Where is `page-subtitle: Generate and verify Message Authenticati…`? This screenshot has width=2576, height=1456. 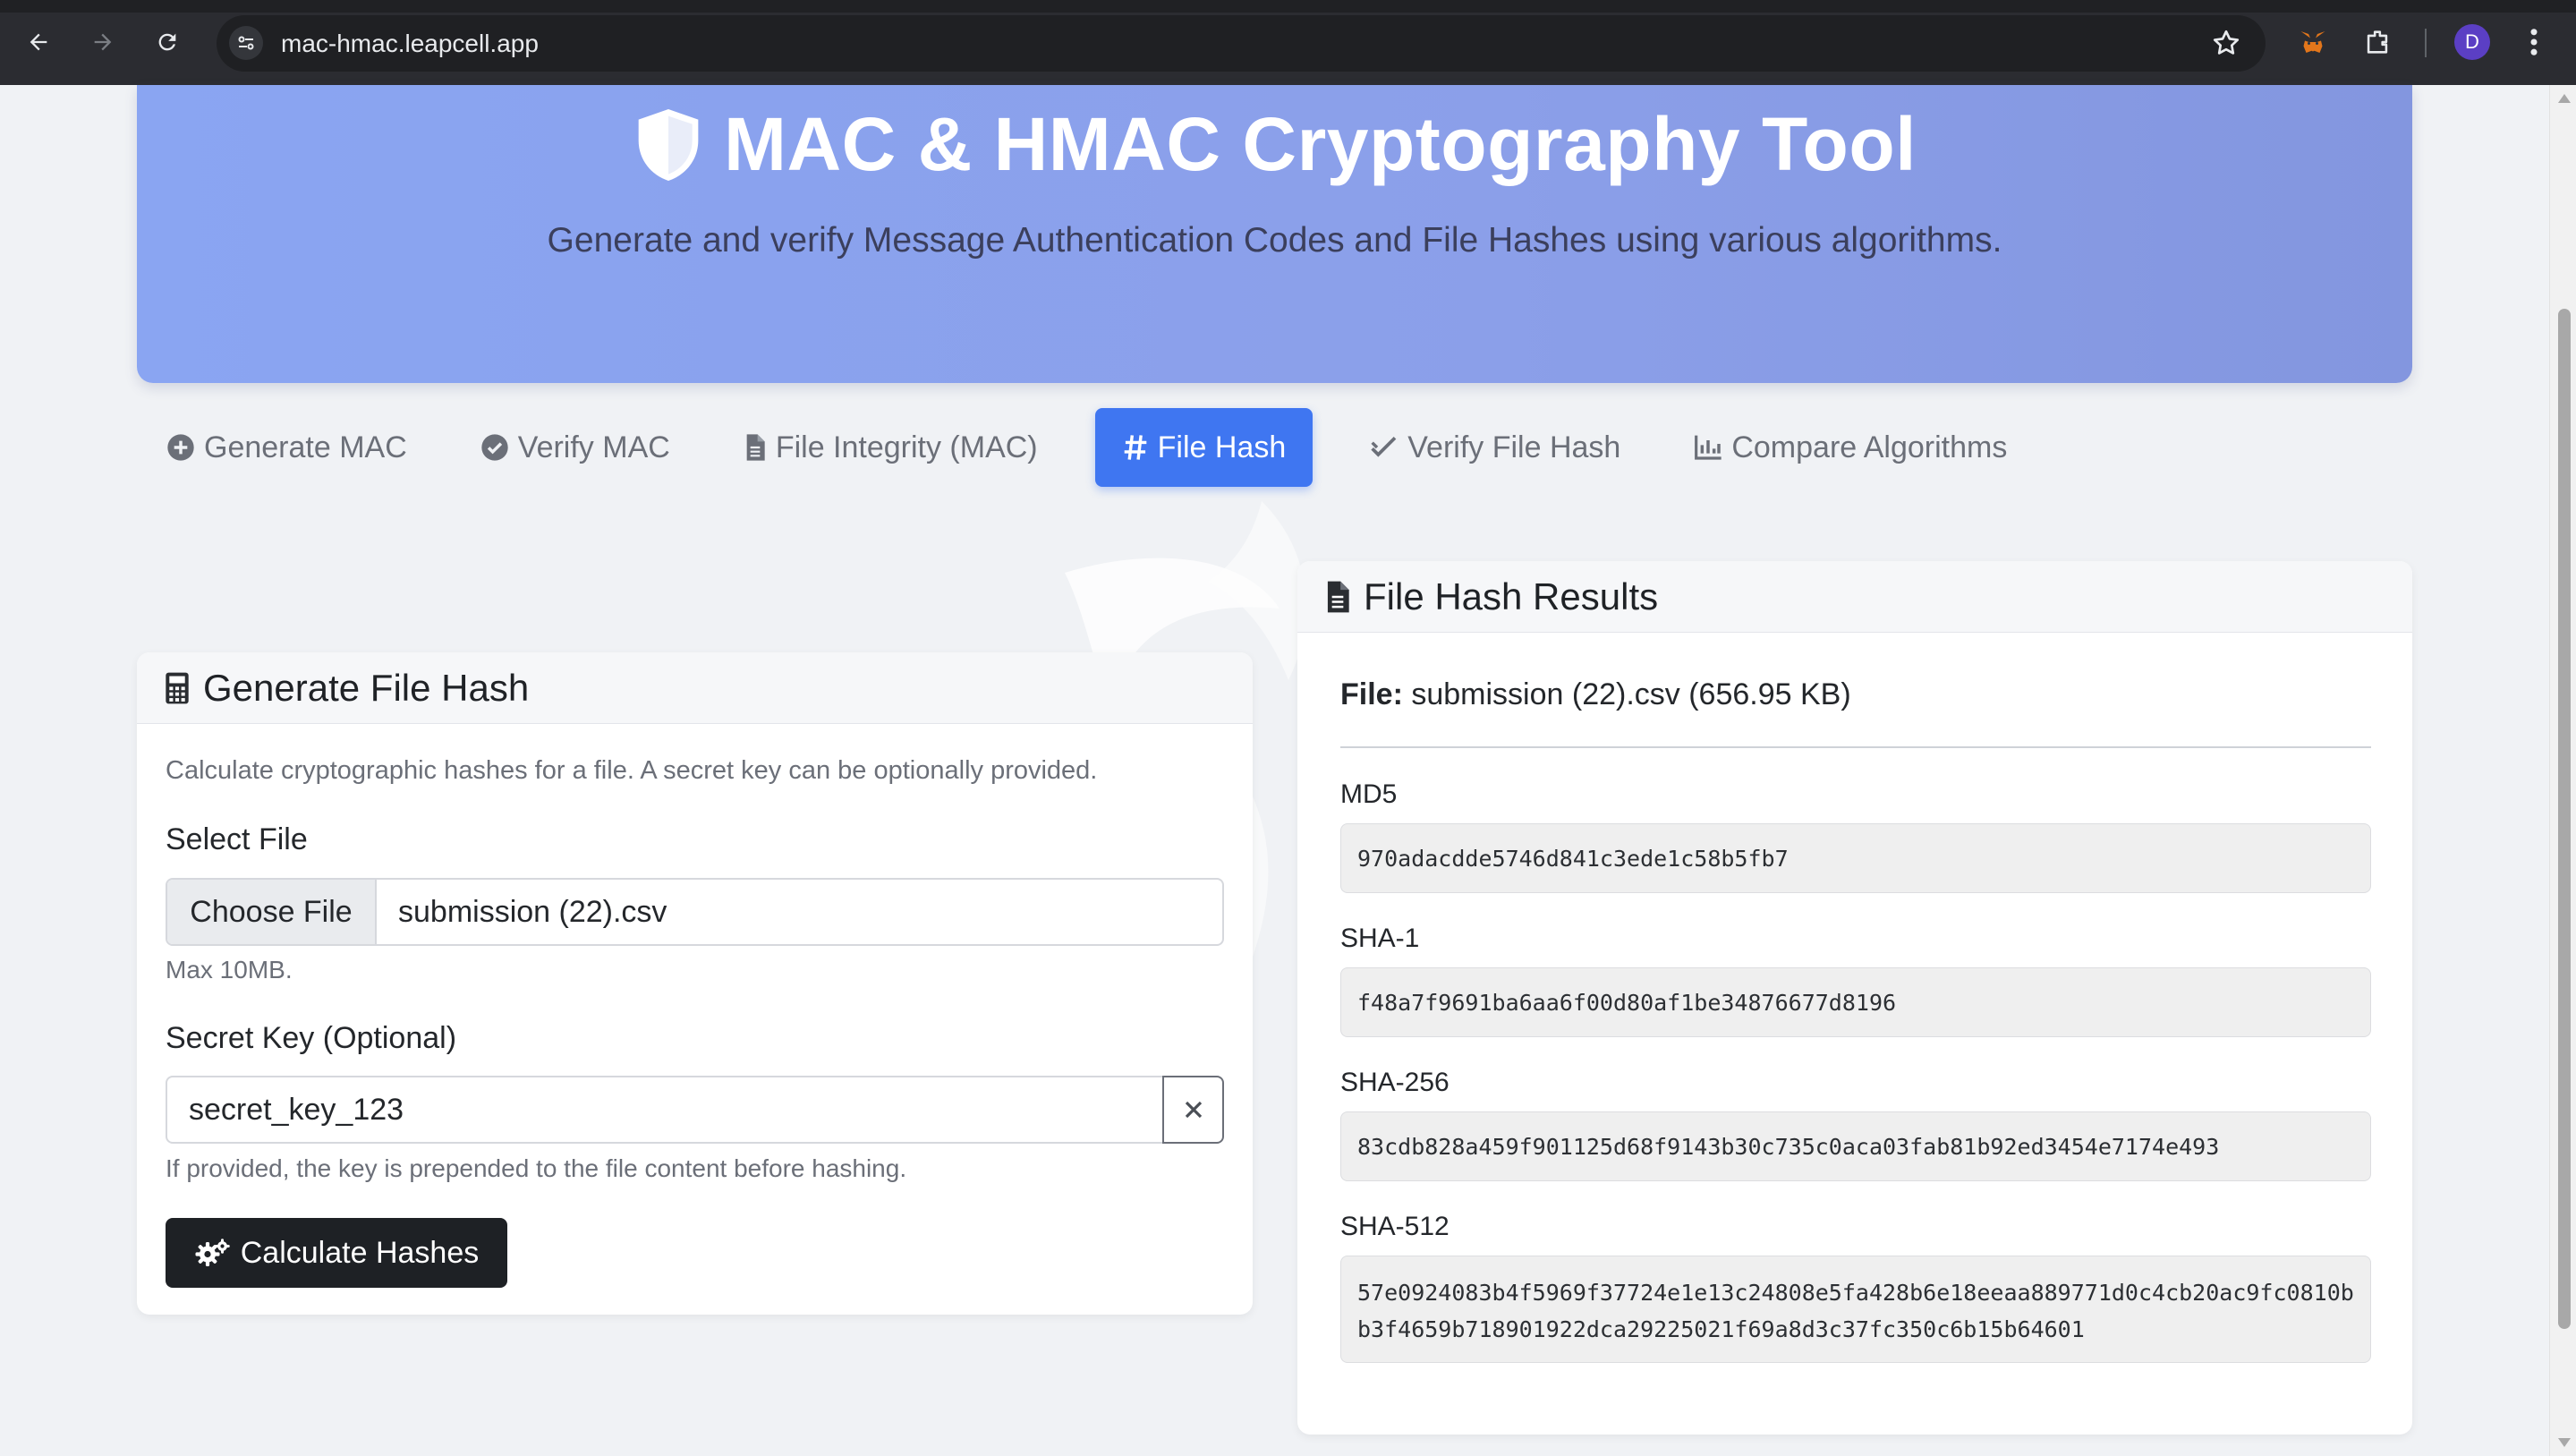 page-subtitle: Generate and verify Message Authenticati… is located at coordinates (1274, 241).